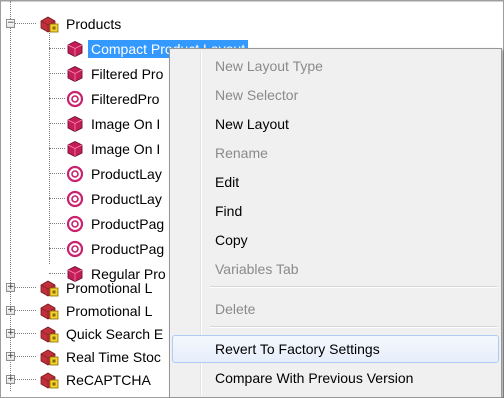  I want to click on menu-item-revert-to-factory-settings: Revert To Factory Settings, so click(335, 349).